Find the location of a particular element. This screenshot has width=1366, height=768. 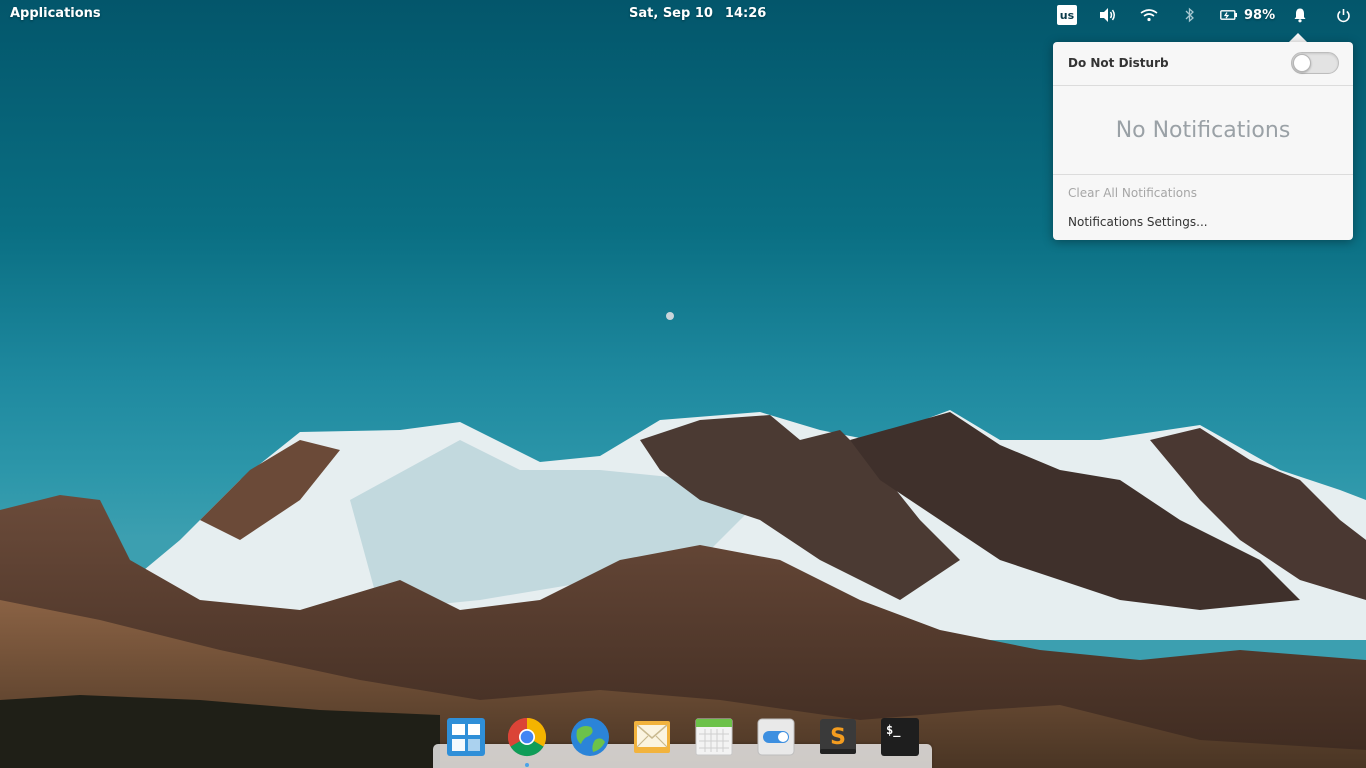

sublime-text-icon: S is located at coordinates (838, 736).